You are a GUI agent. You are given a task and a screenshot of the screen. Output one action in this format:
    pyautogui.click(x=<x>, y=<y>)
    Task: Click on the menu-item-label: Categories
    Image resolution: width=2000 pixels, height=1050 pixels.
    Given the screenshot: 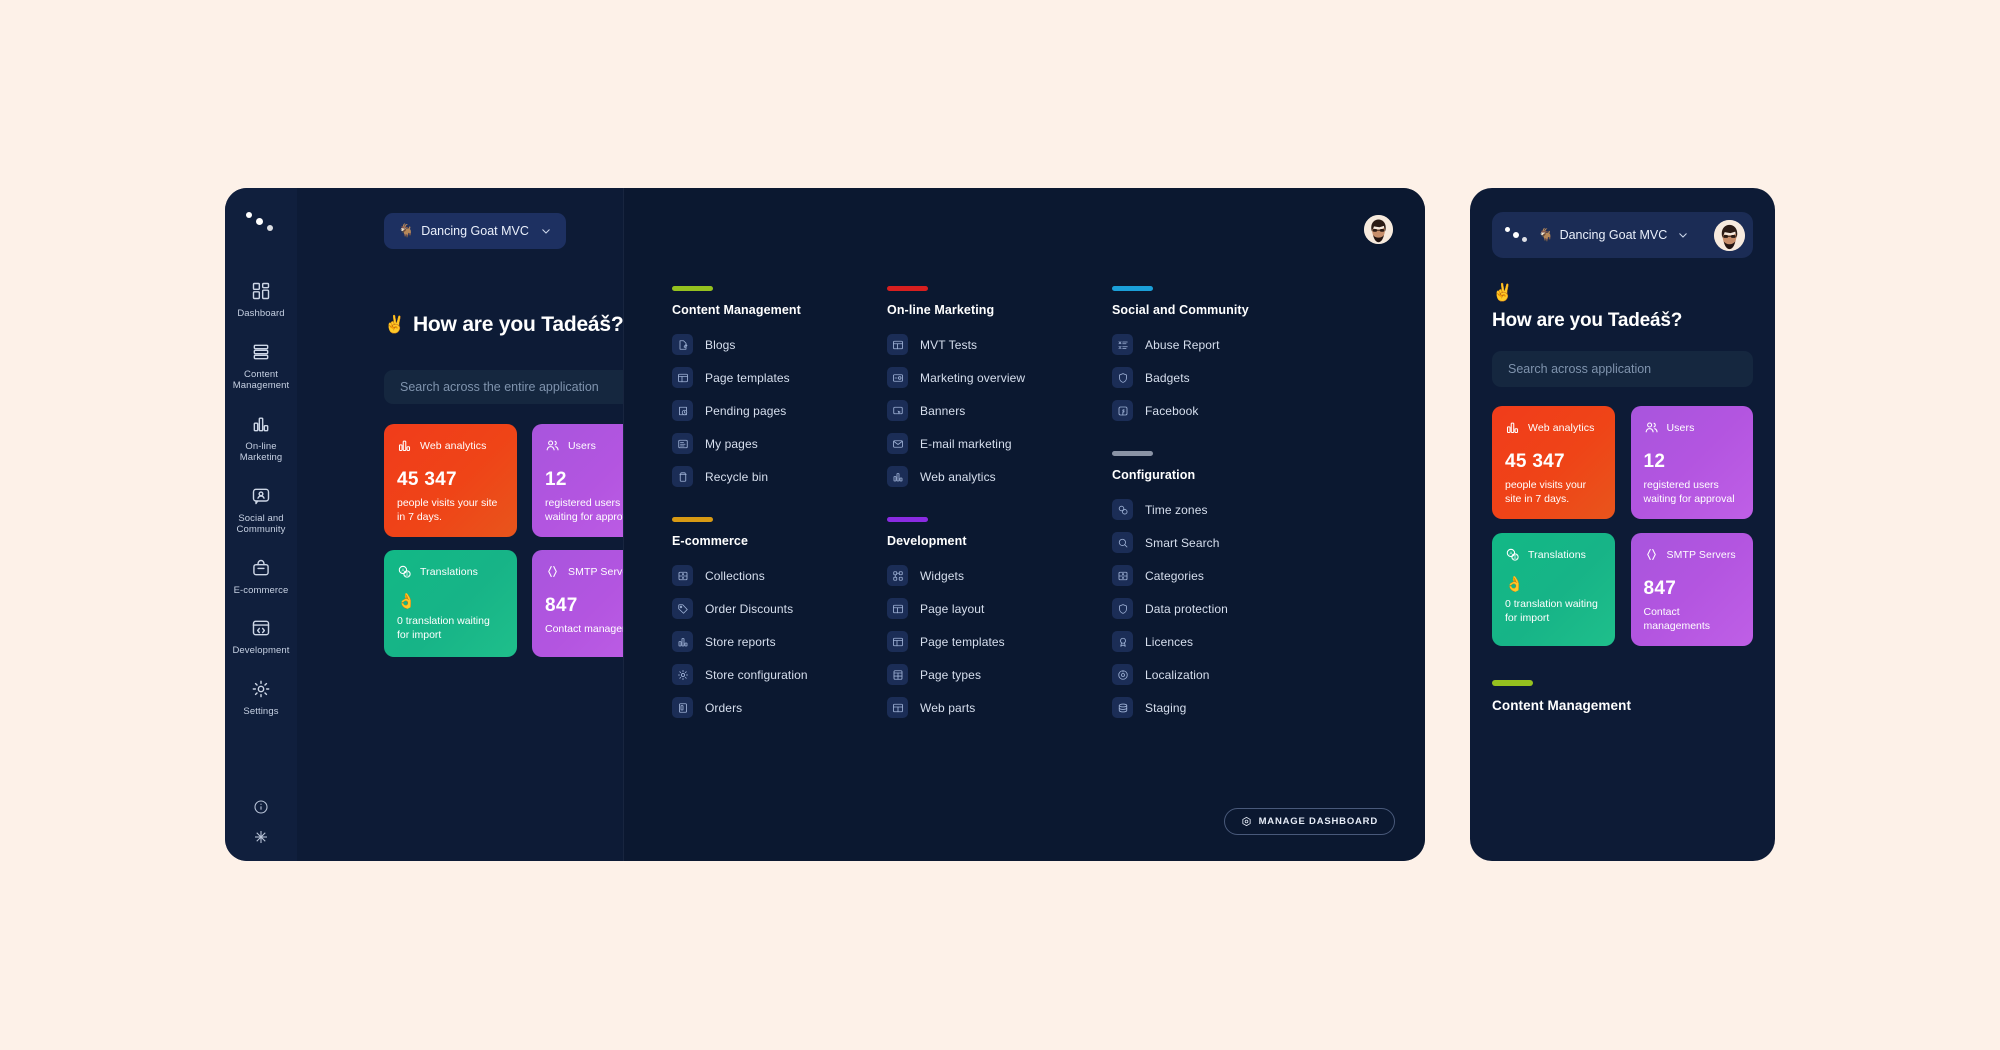 What is the action you would take?
    pyautogui.click(x=1175, y=575)
    